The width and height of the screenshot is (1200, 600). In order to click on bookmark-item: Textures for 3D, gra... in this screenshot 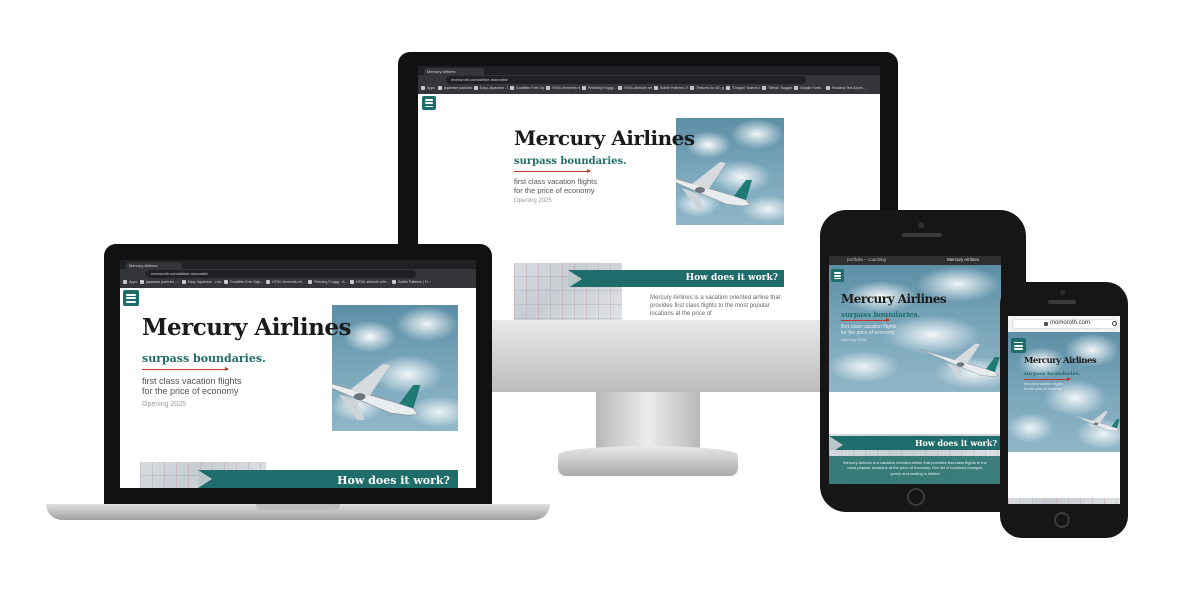, I will do `click(707, 88)`.